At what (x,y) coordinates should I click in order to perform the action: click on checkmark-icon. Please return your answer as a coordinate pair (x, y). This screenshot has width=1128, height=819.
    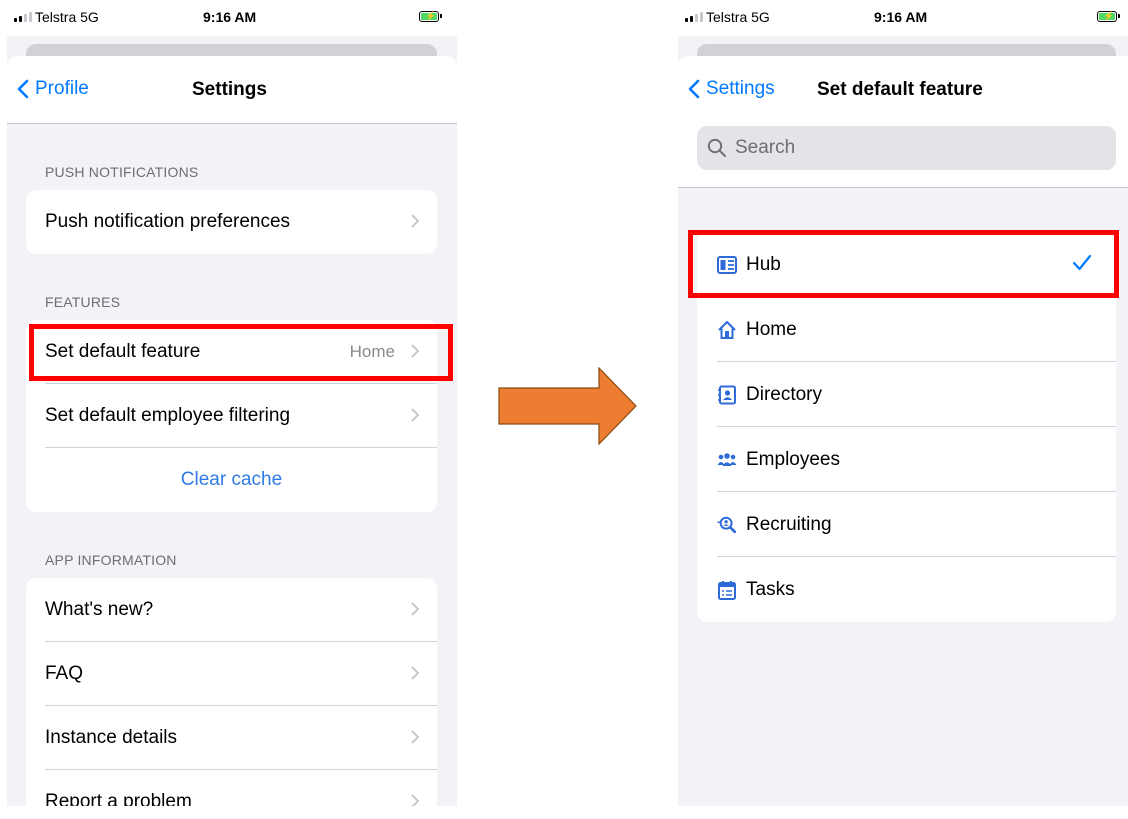
    Looking at the image, I should click on (1082, 262).